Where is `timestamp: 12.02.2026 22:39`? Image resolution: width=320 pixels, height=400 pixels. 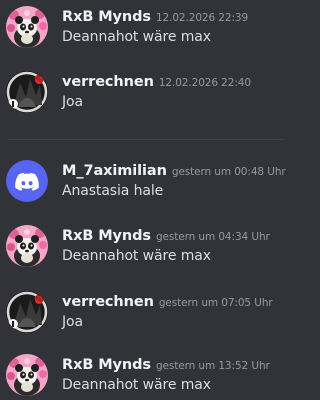 timestamp: 12.02.2026 22:39 is located at coordinates (202, 18).